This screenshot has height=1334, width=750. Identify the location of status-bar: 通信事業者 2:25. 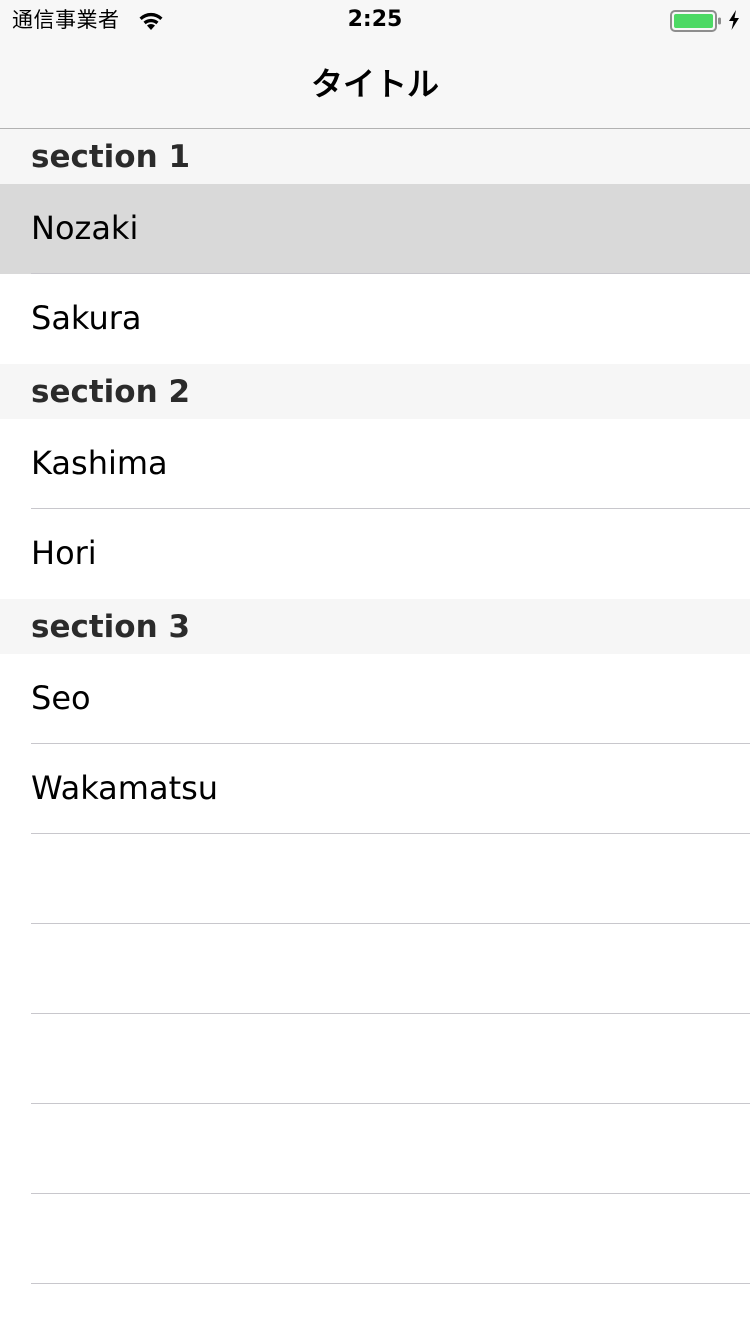
(375, 20).